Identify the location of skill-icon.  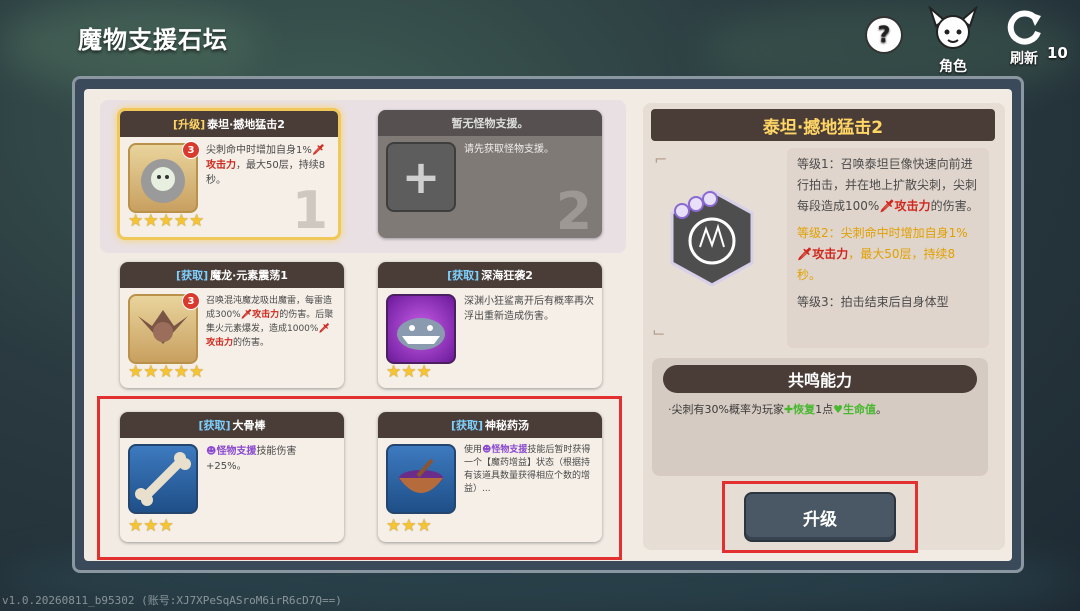
(712, 238).